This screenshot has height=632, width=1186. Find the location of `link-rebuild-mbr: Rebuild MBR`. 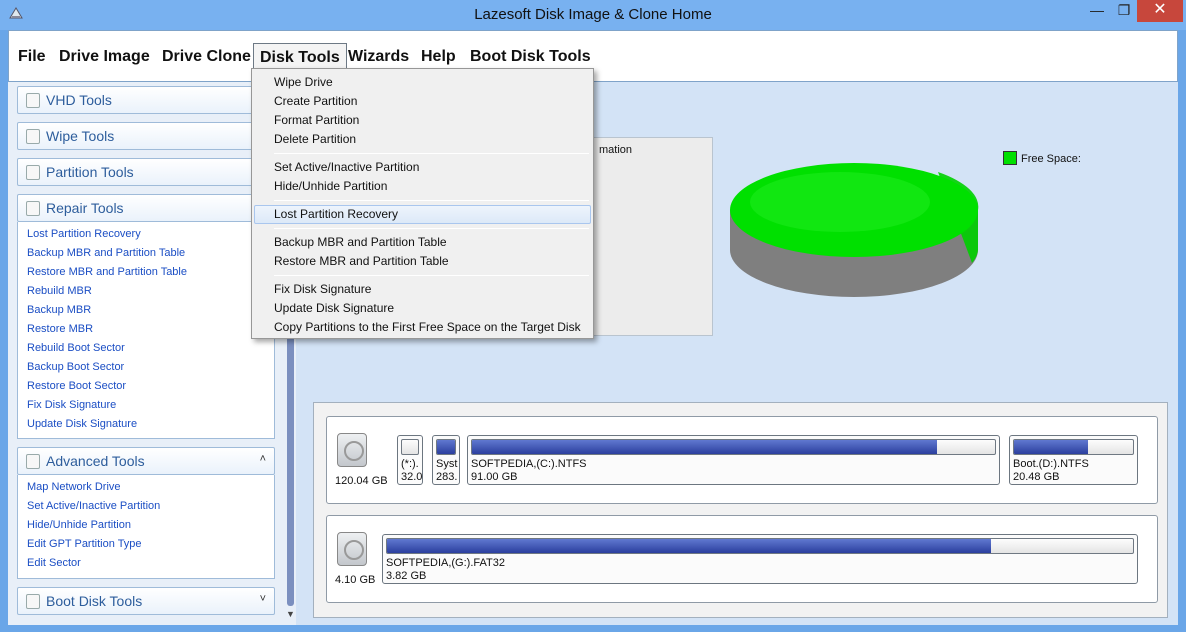

link-rebuild-mbr: Rebuild MBR is located at coordinates (59, 291).